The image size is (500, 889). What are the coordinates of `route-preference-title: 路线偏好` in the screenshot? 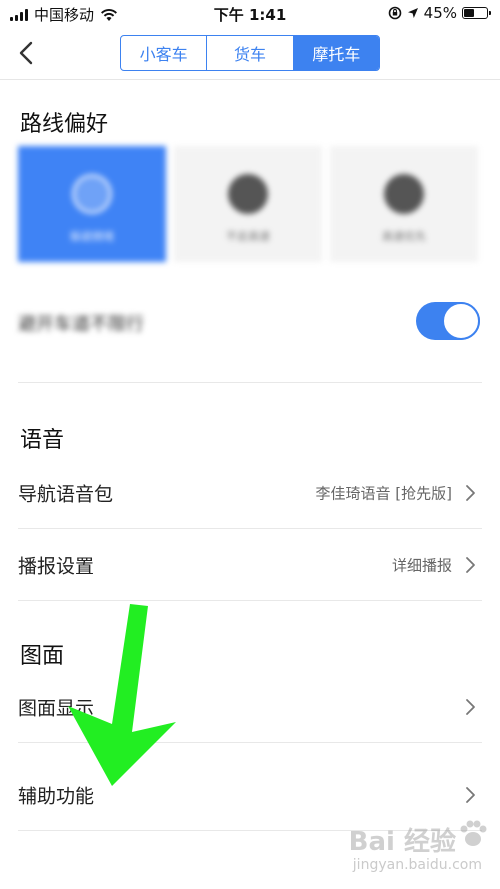 It's located at (64, 124).